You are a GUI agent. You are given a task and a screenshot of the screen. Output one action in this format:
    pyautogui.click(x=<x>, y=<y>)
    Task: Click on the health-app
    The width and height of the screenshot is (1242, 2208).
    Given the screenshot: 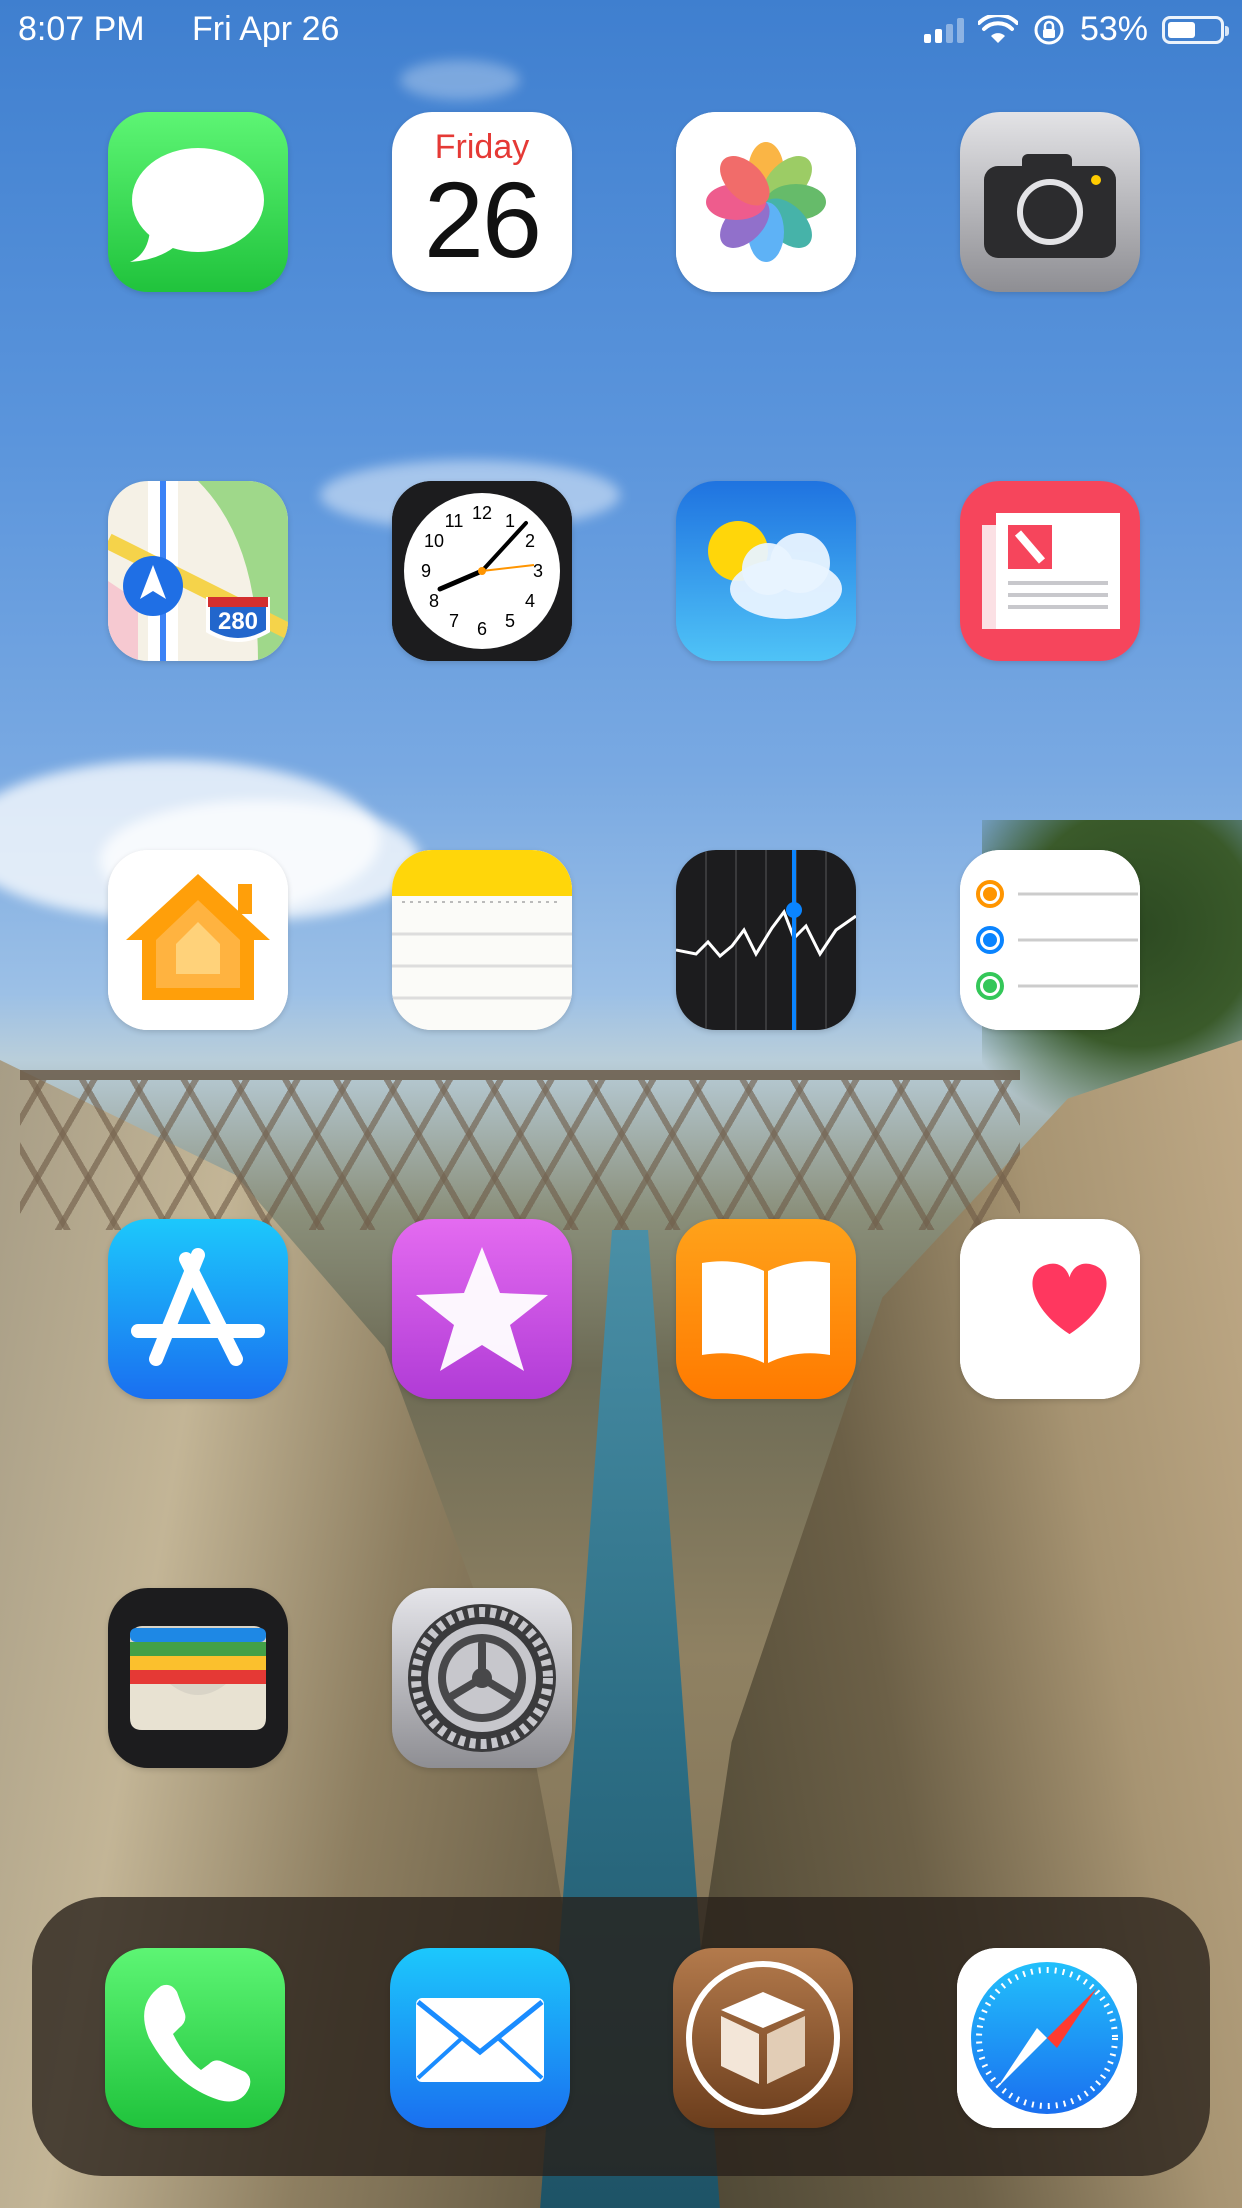 What is the action you would take?
    pyautogui.click(x=1050, y=1309)
    